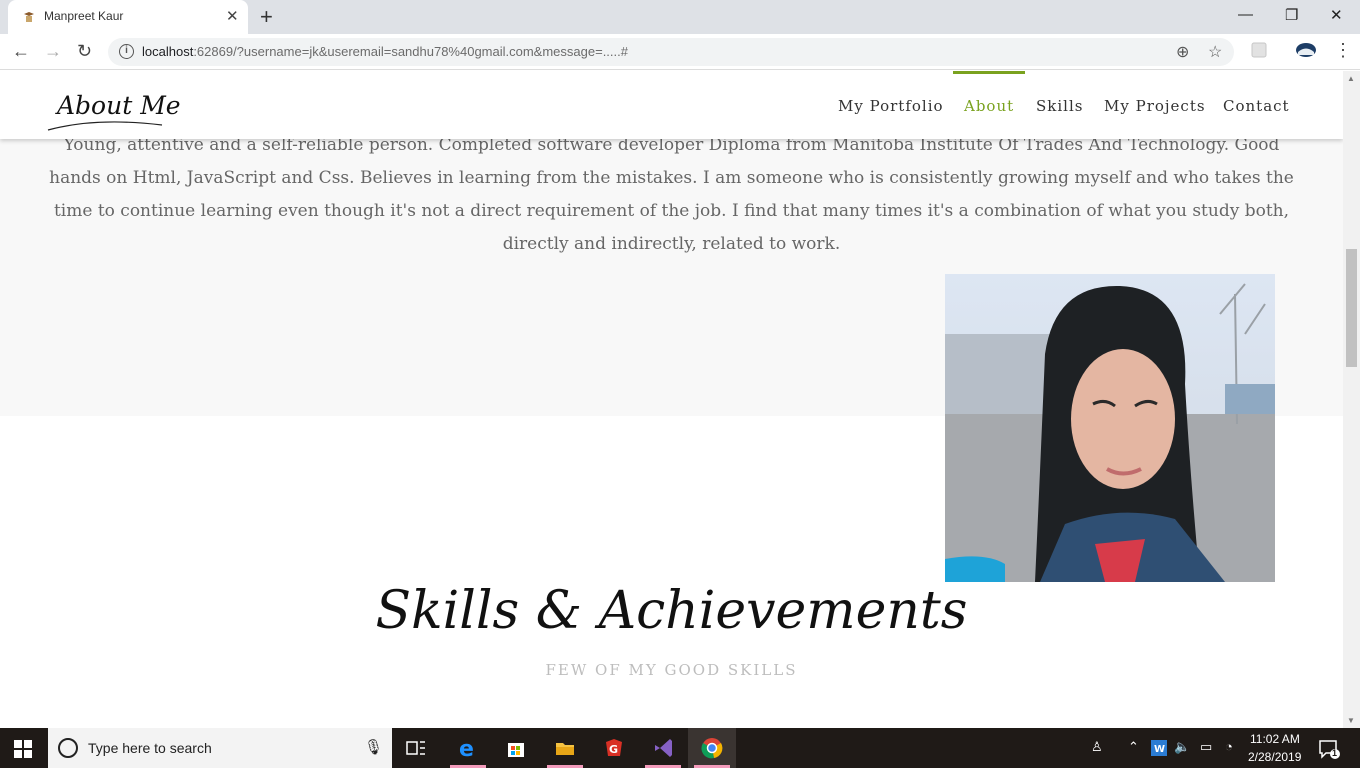 The height and width of the screenshot is (768, 1360). I want to click on svg-text: W, so click(1159, 749).